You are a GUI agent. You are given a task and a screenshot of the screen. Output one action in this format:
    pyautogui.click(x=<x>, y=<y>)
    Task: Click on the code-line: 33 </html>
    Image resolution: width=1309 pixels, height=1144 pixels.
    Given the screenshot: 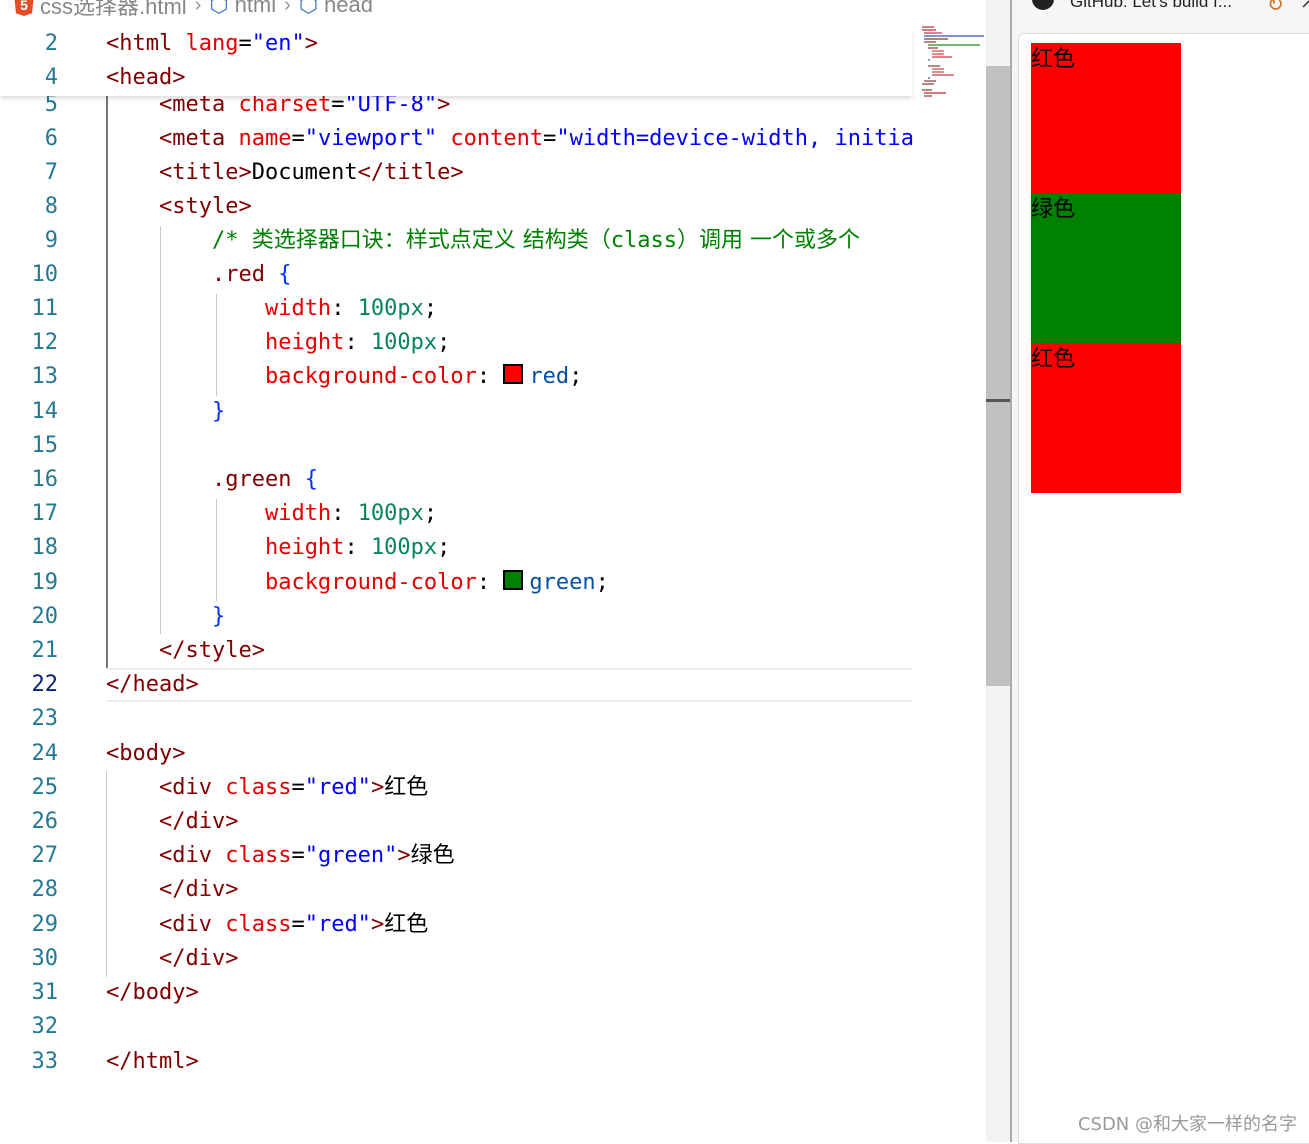 What is the action you would take?
    pyautogui.click(x=456, y=1062)
    